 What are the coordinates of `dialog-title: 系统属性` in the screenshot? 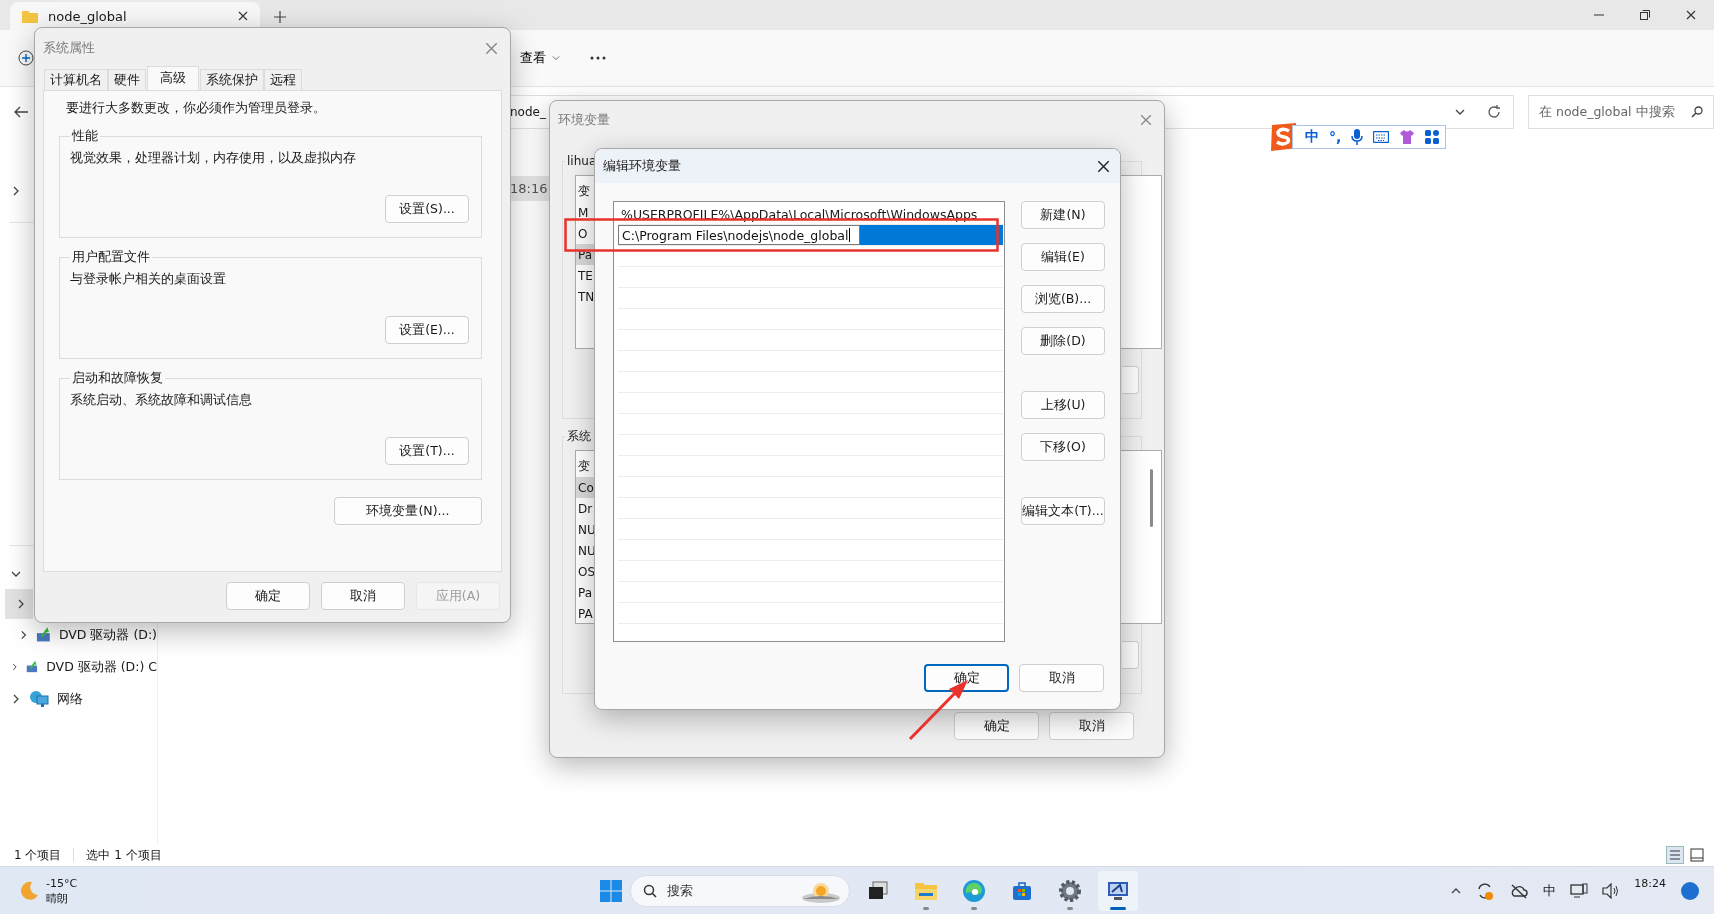 It's located at (69, 48).